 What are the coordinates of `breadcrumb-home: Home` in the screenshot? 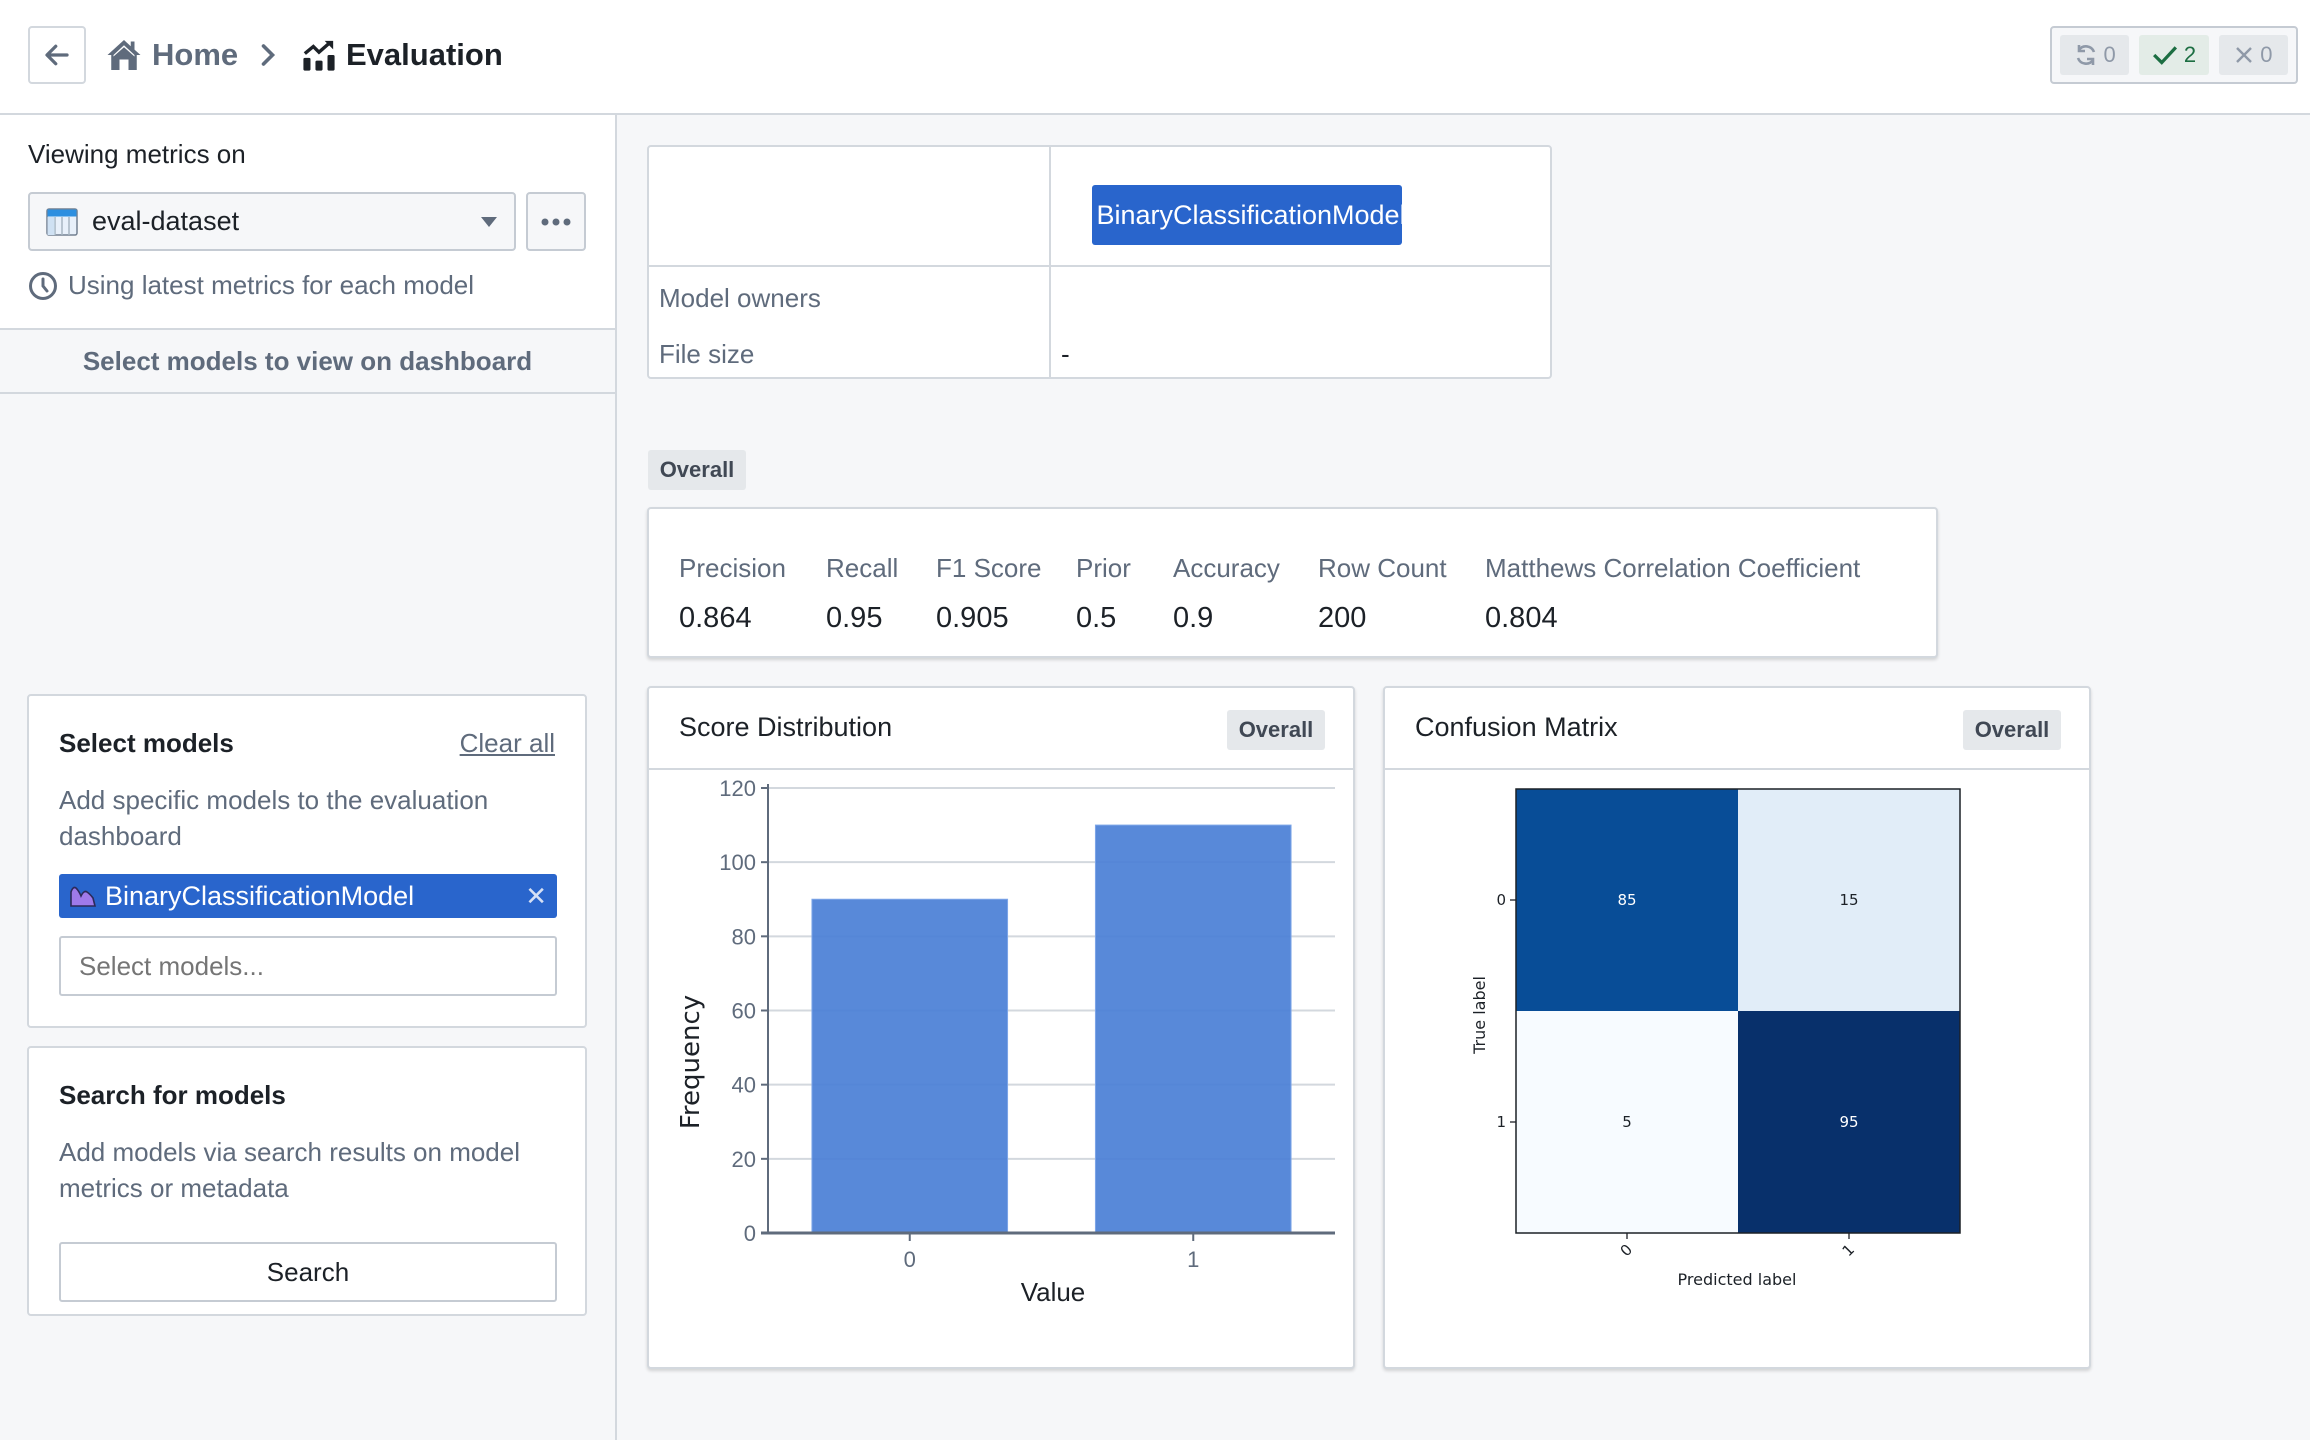 It's located at (172, 55).